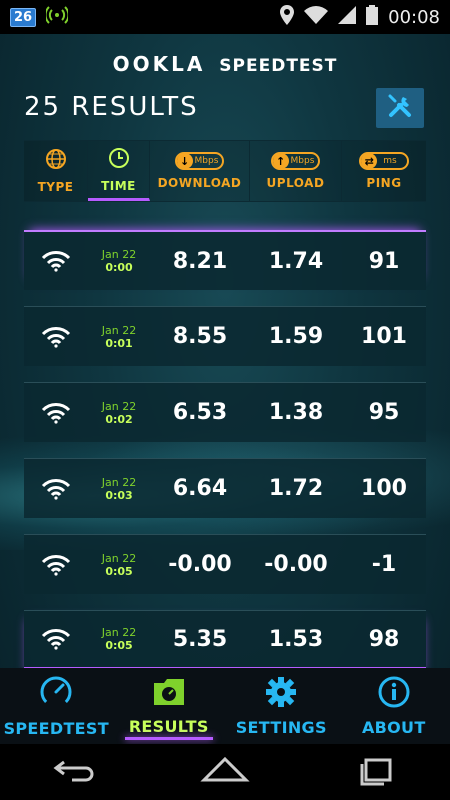  I want to click on info-icon, so click(394, 694).